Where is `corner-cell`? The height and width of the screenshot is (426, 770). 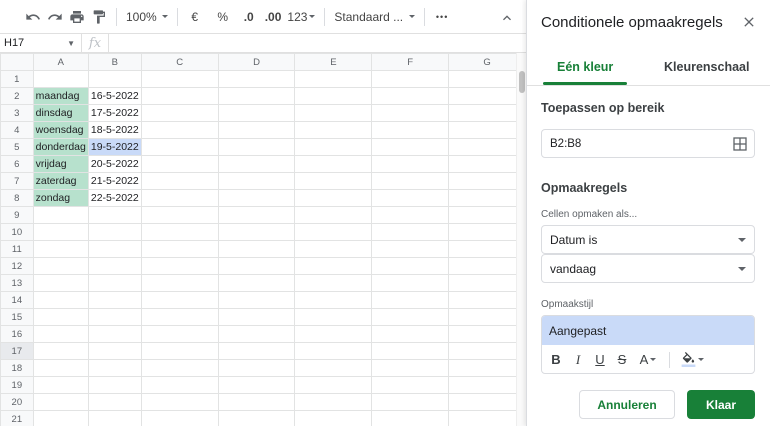 corner-cell is located at coordinates (17, 62).